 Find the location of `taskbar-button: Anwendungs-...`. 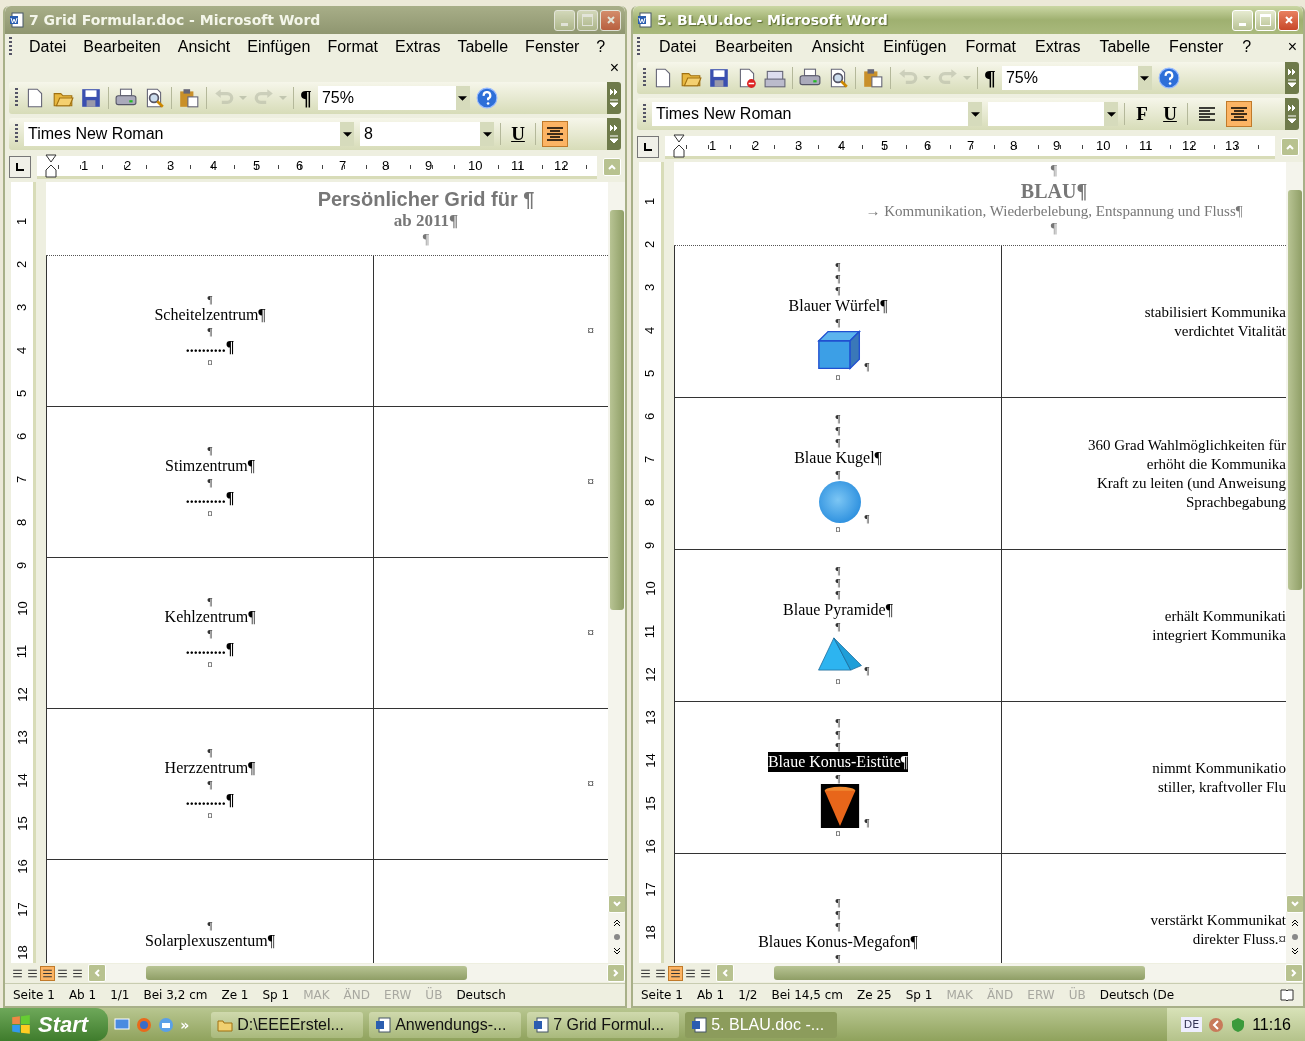

taskbar-button: Anwendungs-... is located at coordinates (445, 1024).